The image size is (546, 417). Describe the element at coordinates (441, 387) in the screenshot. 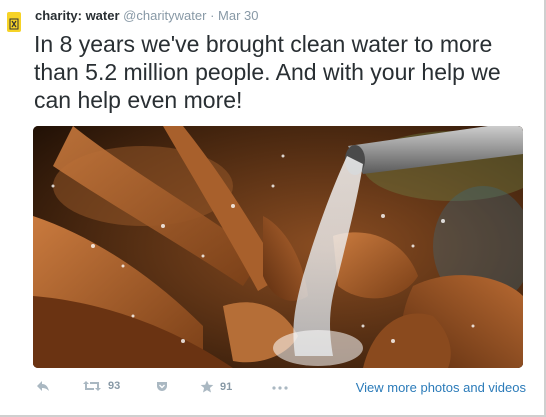

I see `view-more-photos-link: View more photos and videos` at that location.